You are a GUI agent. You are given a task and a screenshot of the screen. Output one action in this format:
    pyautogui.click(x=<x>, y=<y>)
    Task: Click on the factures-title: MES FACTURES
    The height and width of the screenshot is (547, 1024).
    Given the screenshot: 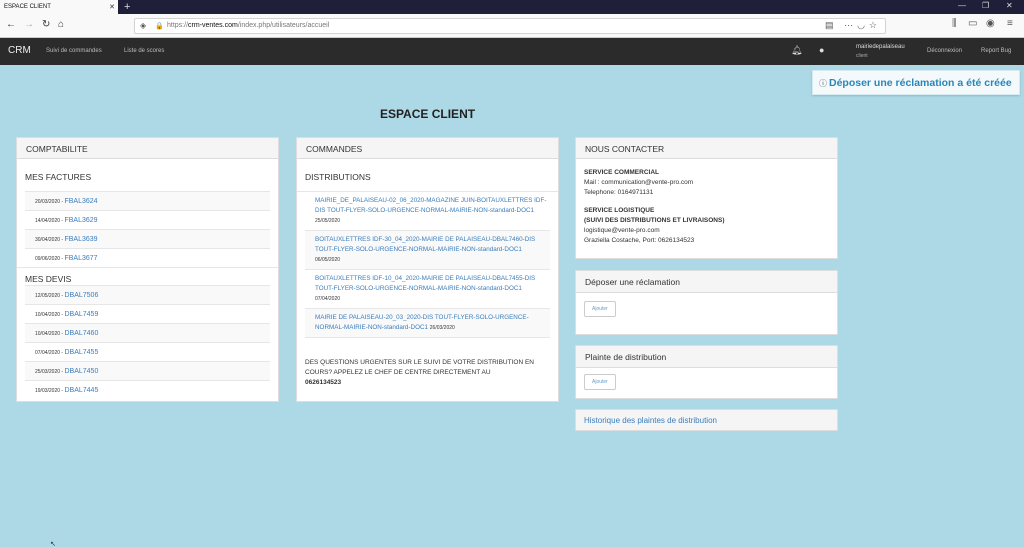 What is the action you would take?
    pyautogui.click(x=58, y=177)
    